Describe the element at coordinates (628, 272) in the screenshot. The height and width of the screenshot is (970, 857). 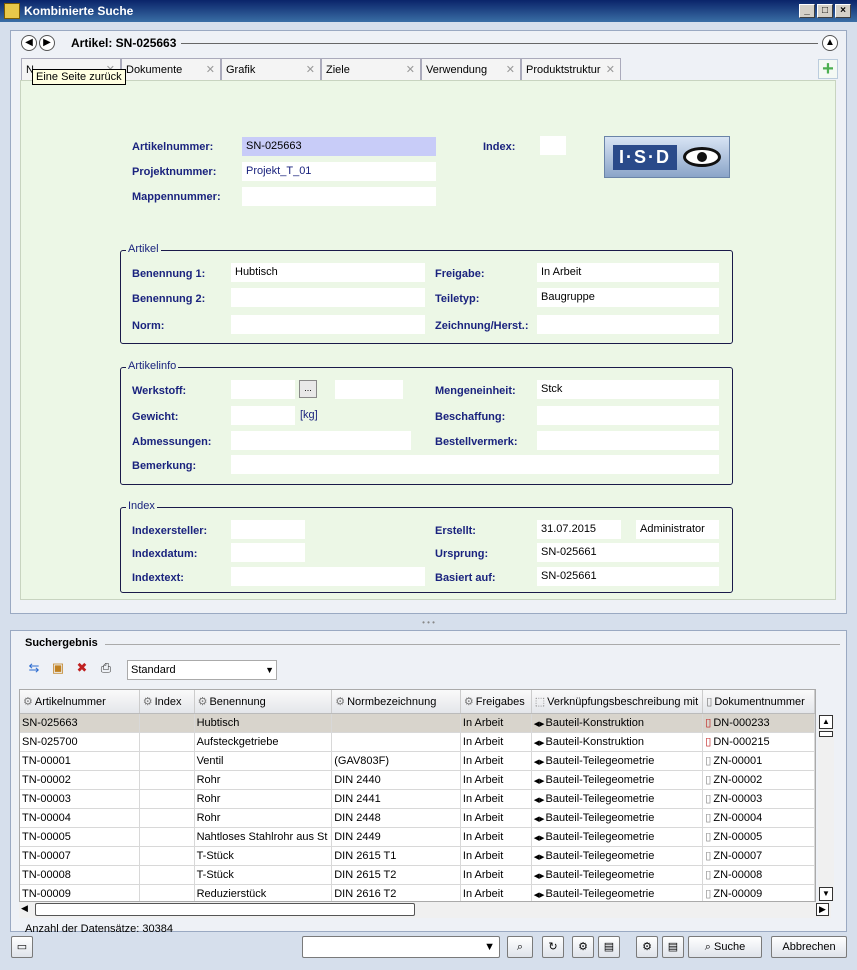
I see `freigabe-field: In Arbeit` at that location.